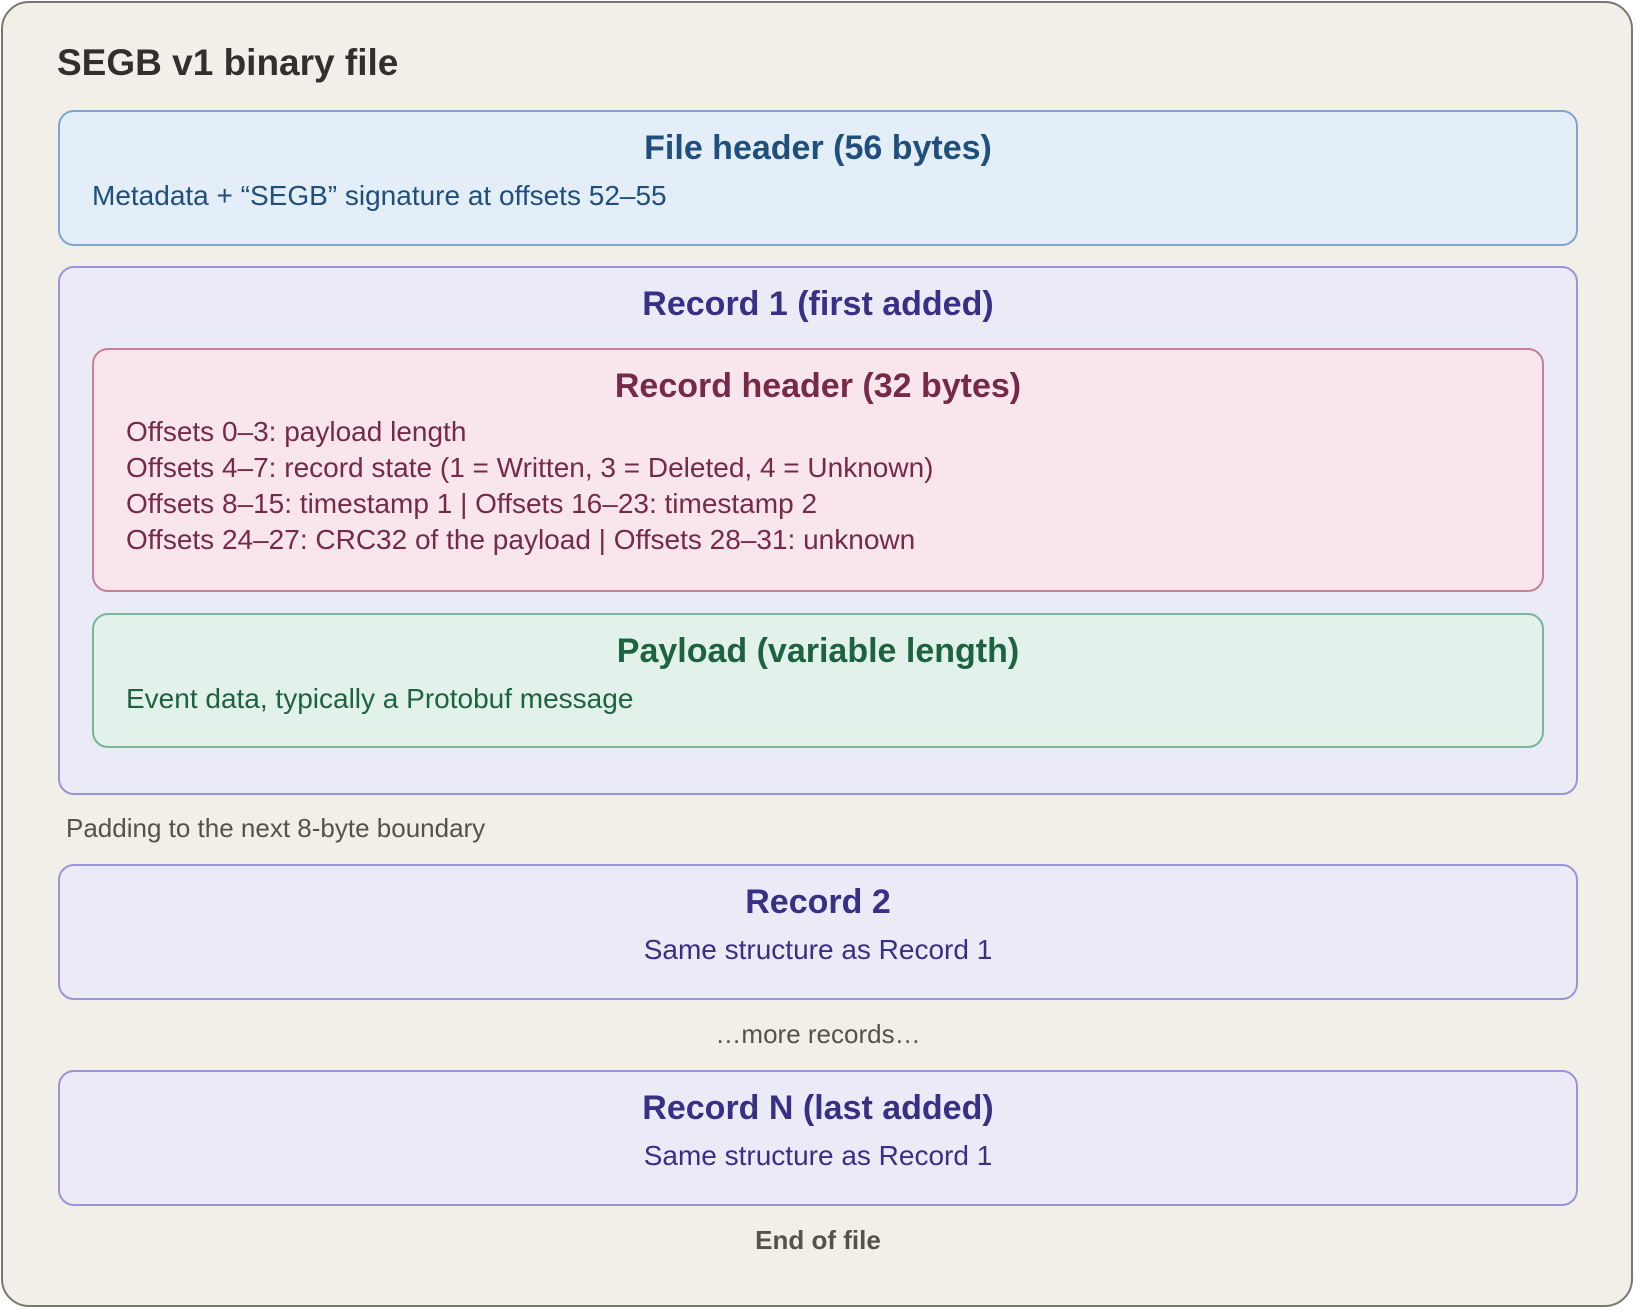 The width and height of the screenshot is (1636, 1310). Describe the element at coordinates (818, 1108) in the screenshot. I see `record-n-title: Record N (last added)` at that location.